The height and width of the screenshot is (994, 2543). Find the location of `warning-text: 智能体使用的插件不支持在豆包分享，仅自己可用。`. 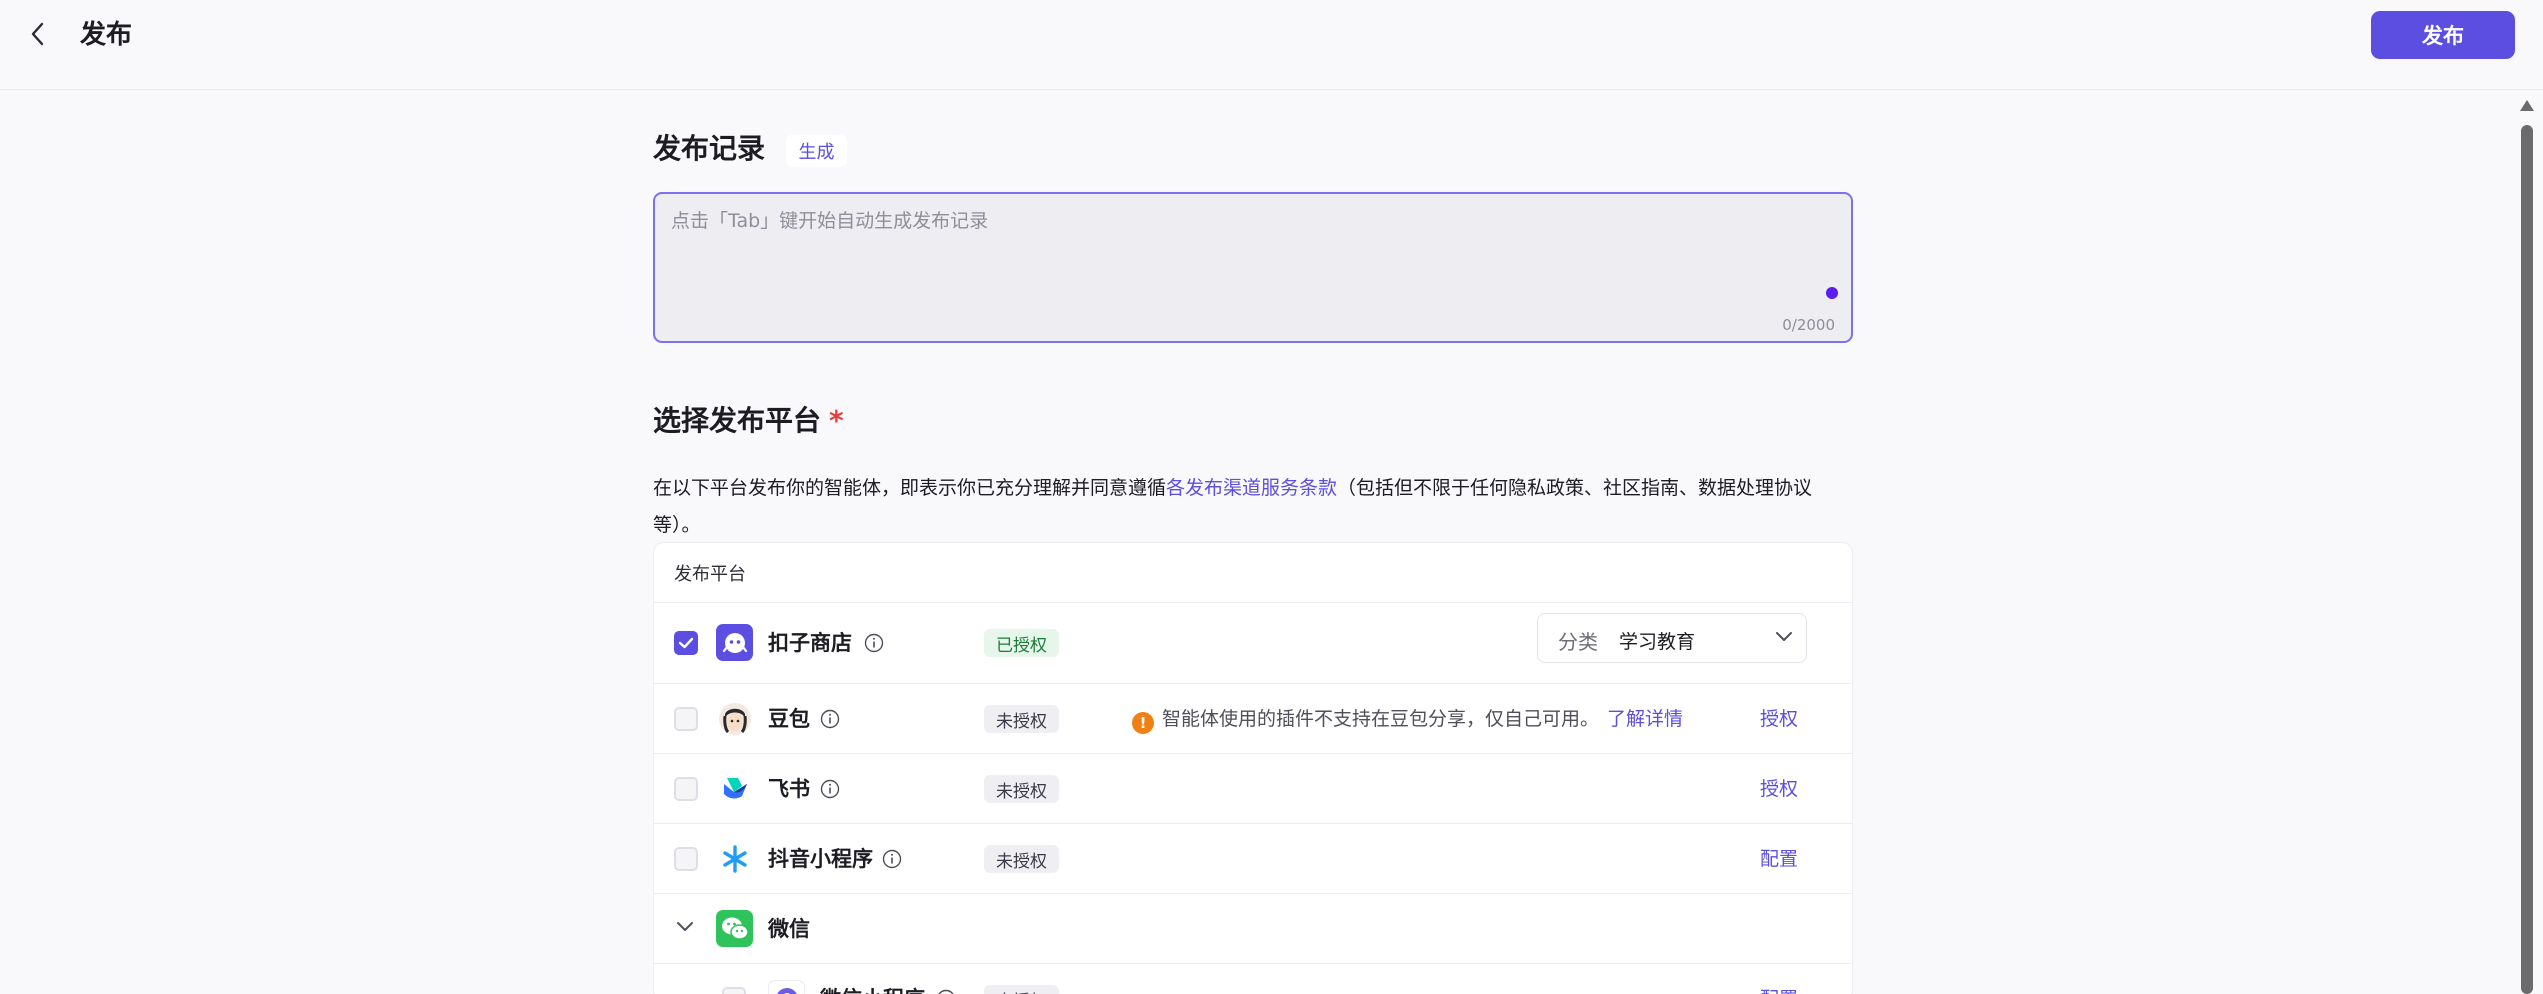

warning-text: 智能体使用的插件不支持在豆包分享，仅自己可用。 is located at coordinates (1381, 719).